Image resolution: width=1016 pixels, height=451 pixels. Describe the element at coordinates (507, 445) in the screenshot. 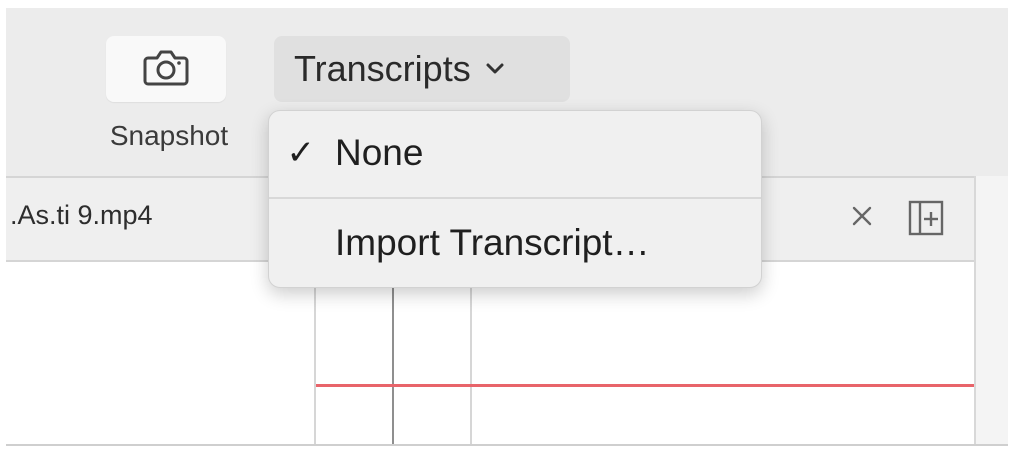

I see `bottom-border` at that location.